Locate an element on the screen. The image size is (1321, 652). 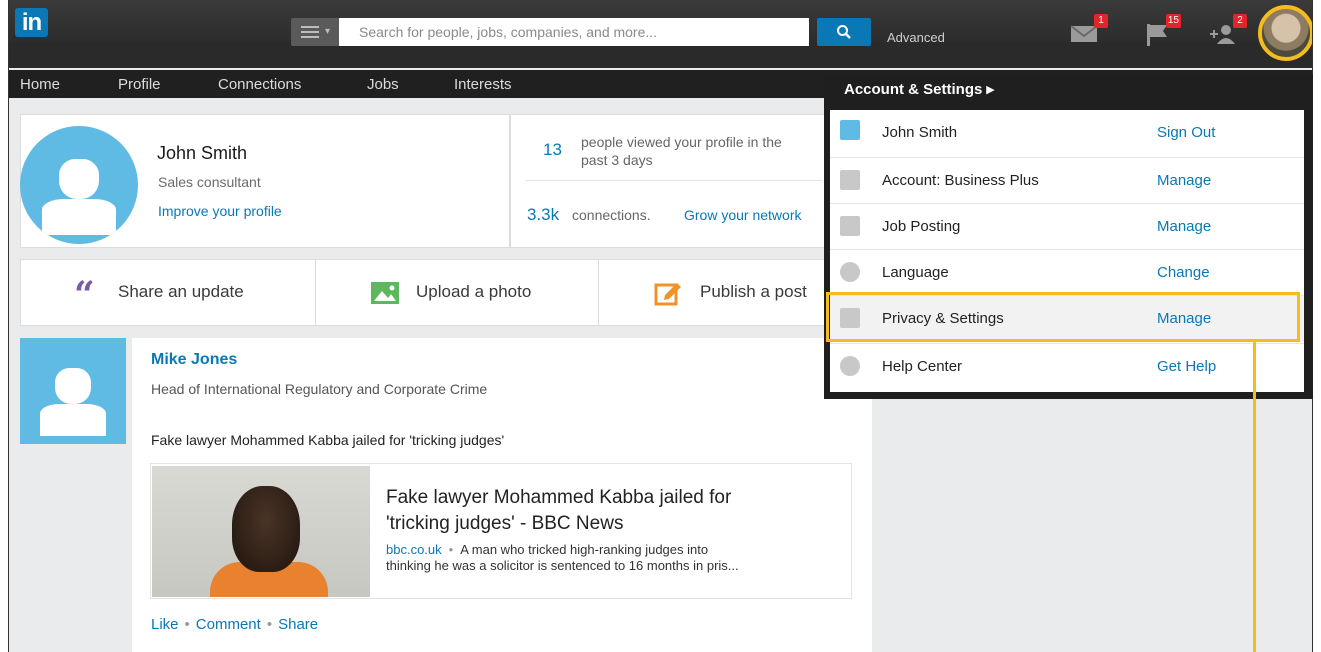
improve-profile-link: Improve your profile is located at coordinates (220, 211).